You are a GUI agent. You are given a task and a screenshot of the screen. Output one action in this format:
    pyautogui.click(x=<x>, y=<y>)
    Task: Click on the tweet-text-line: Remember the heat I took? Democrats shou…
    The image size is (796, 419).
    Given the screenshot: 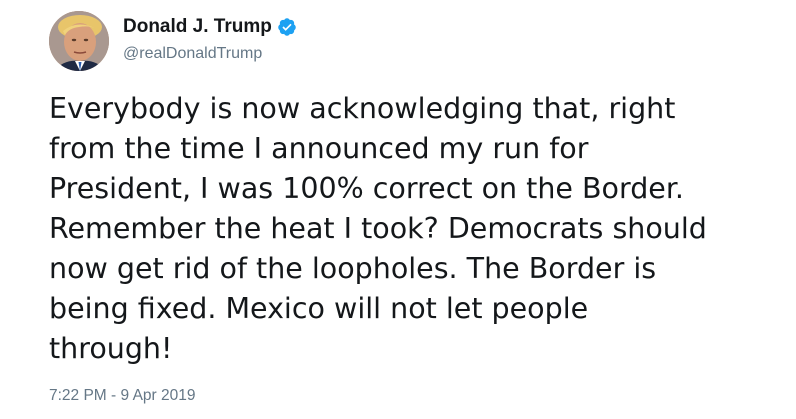 What is the action you would take?
    pyautogui.click(x=378, y=228)
    